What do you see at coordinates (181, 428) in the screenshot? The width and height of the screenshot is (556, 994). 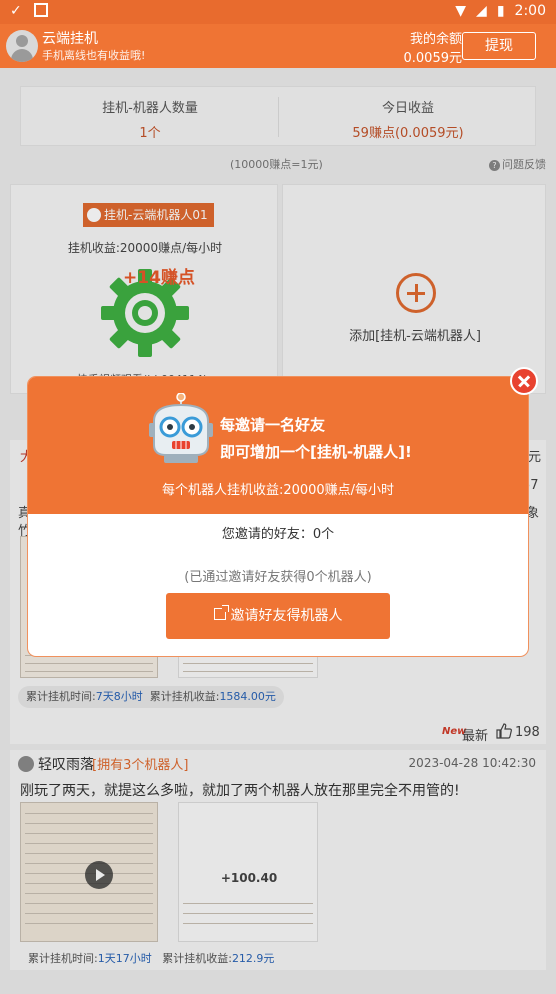 I see `robot-mascot-icon` at bounding box center [181, 428].